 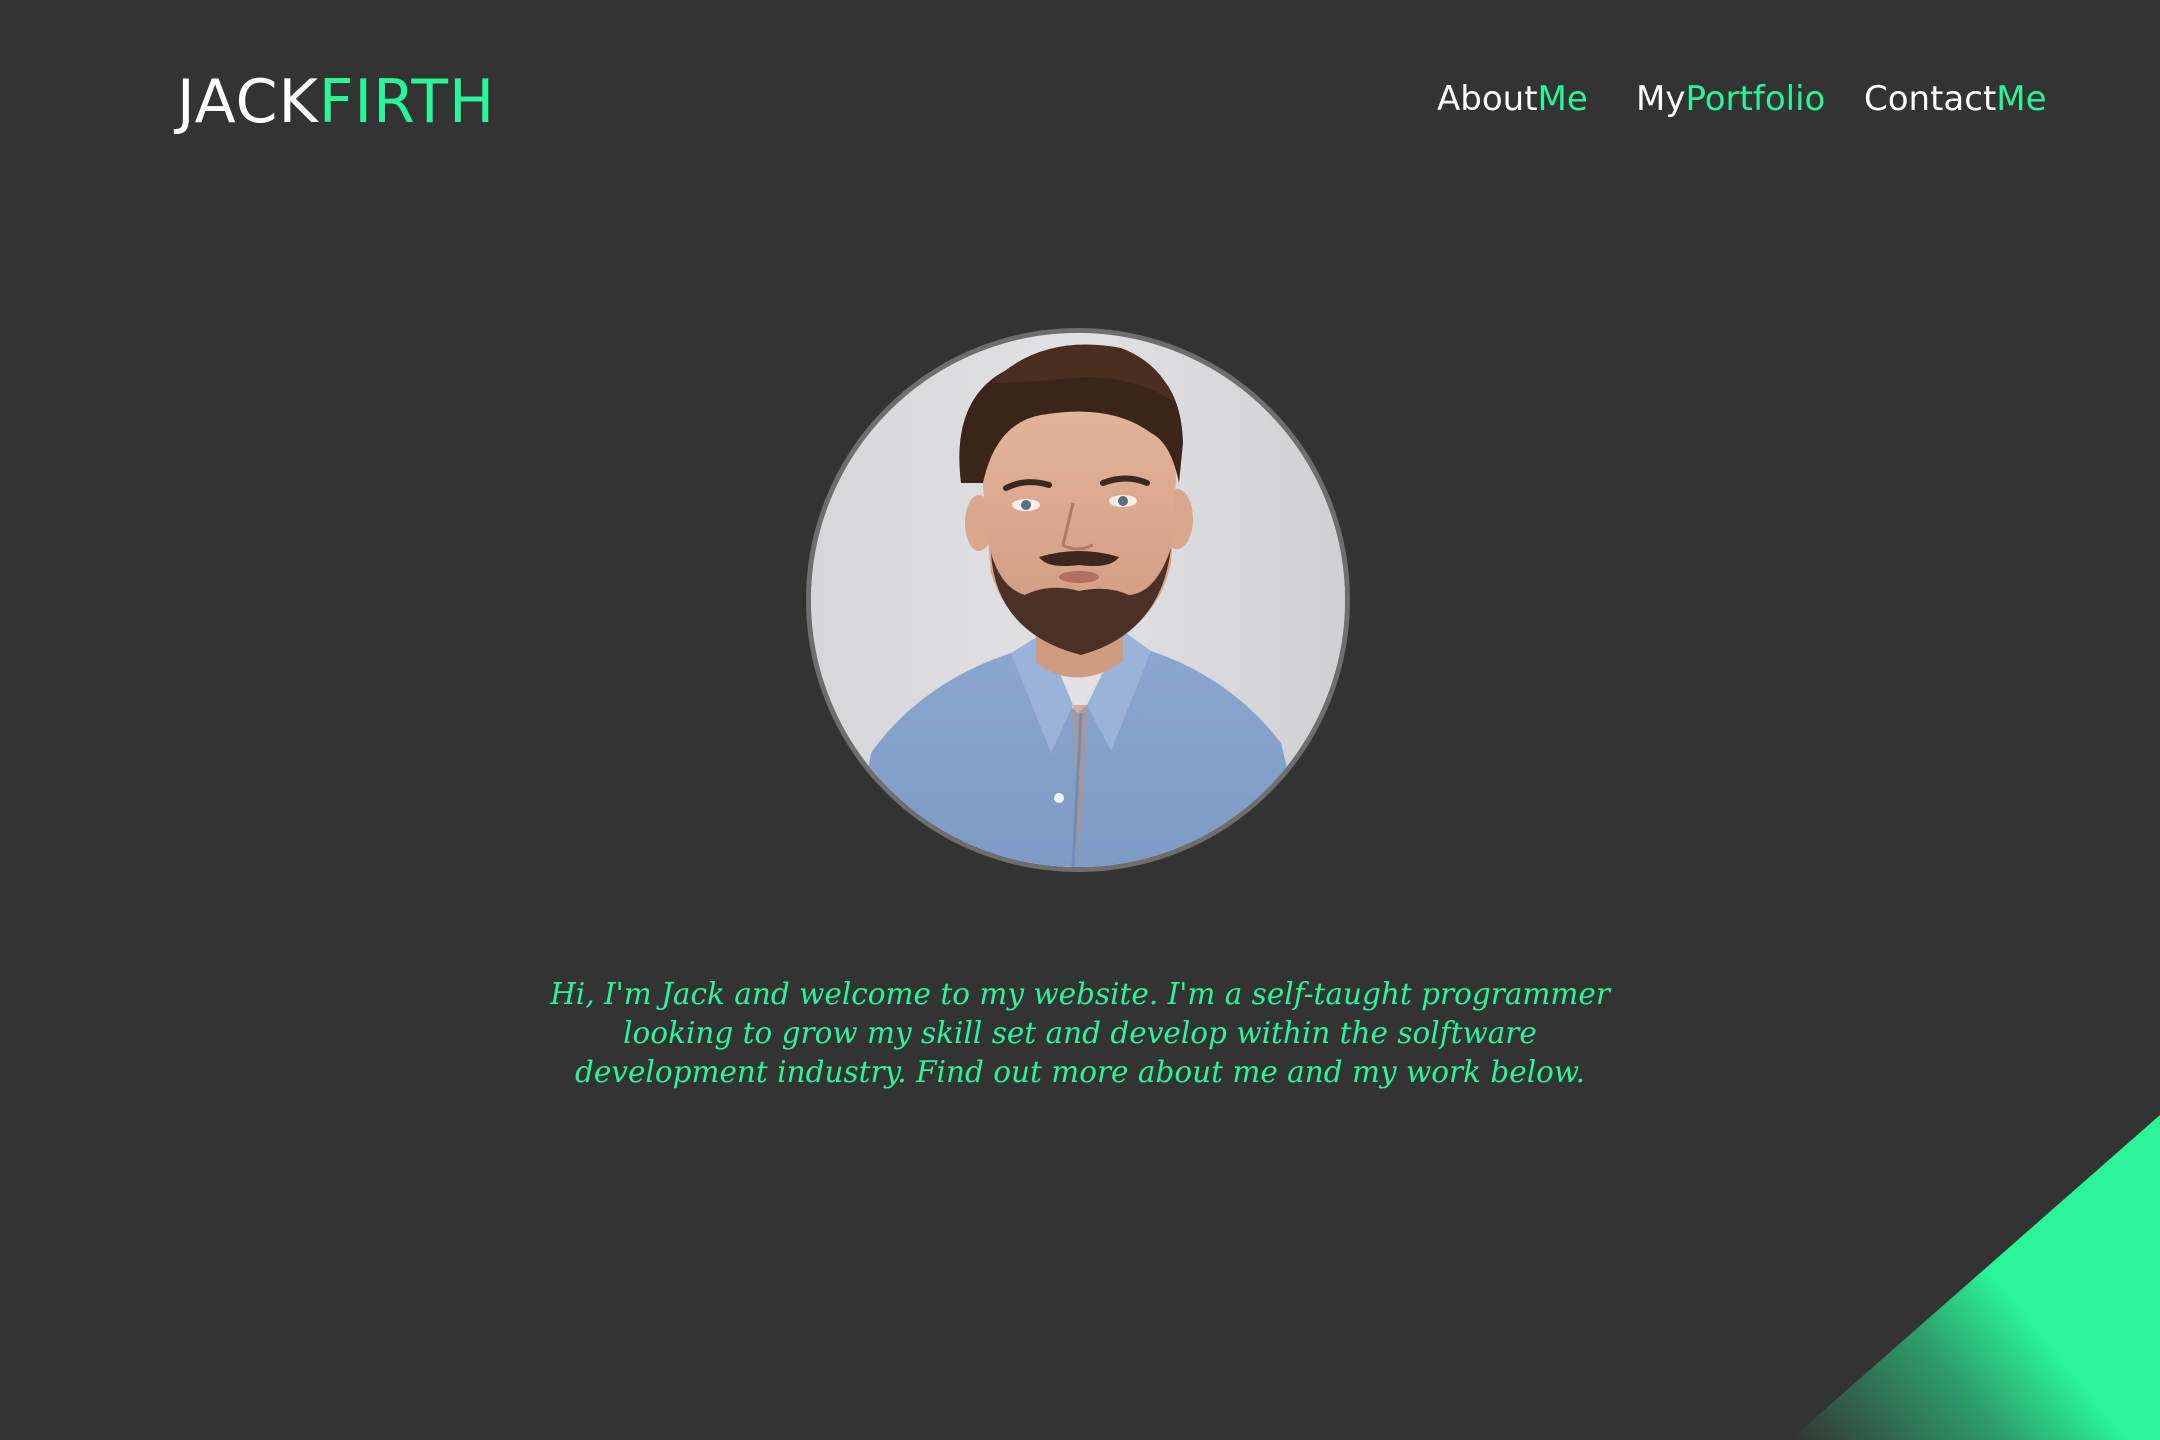 I want to click on nav-label-part1: My, so click(x=1661, y=99).